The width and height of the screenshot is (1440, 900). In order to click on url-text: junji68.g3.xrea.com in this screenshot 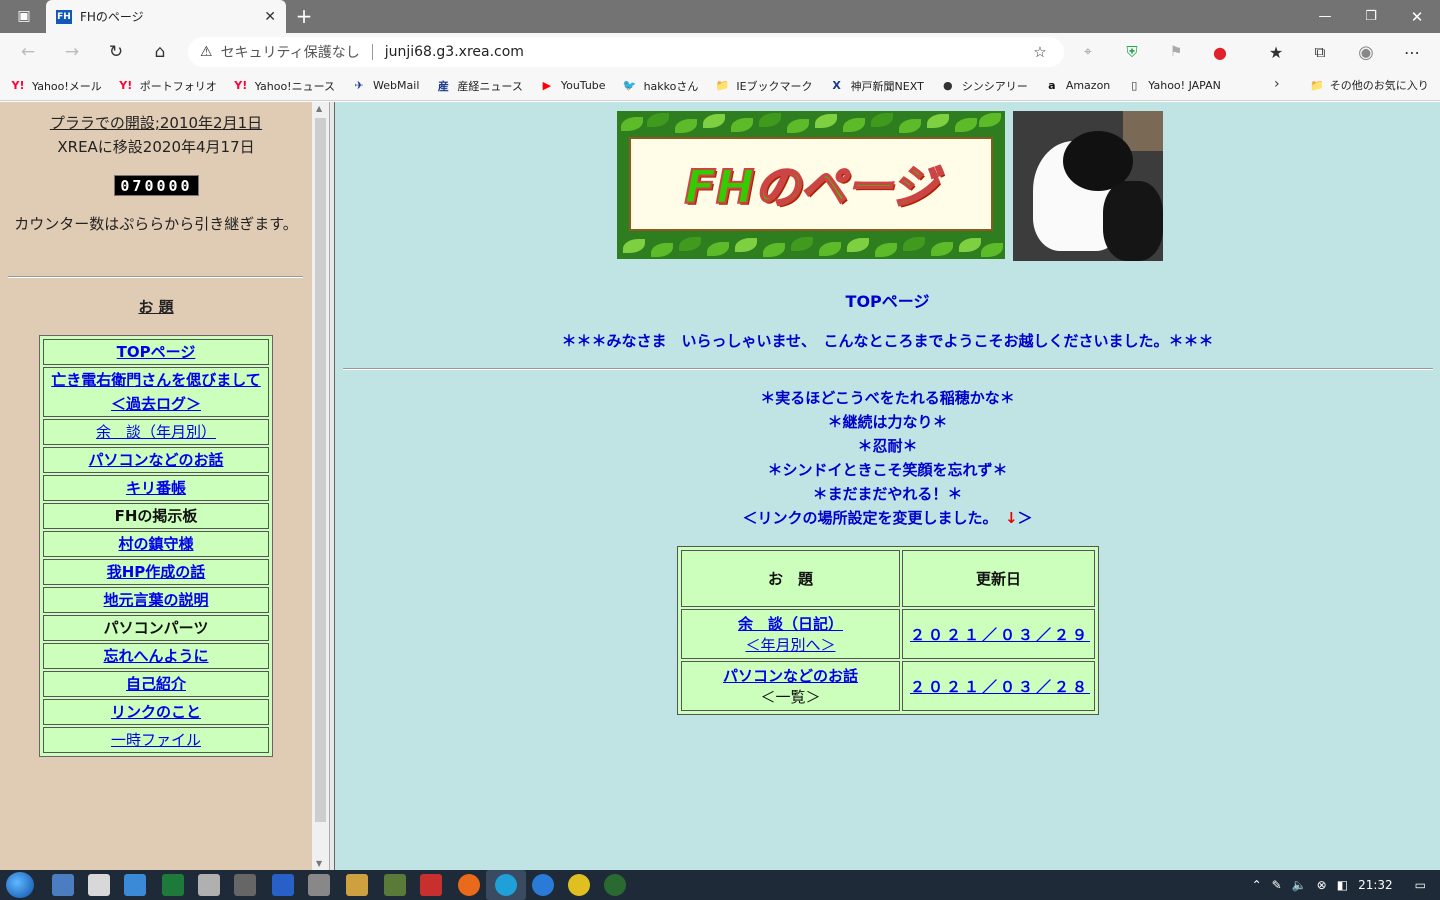, I will do `click(454, 52)`.